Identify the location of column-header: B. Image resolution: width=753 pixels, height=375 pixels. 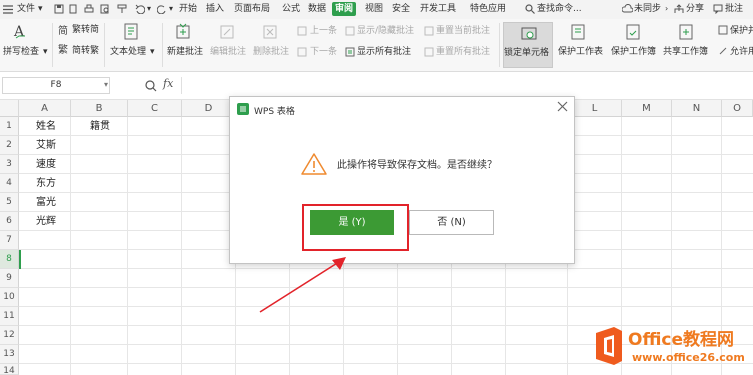
(99, 108).